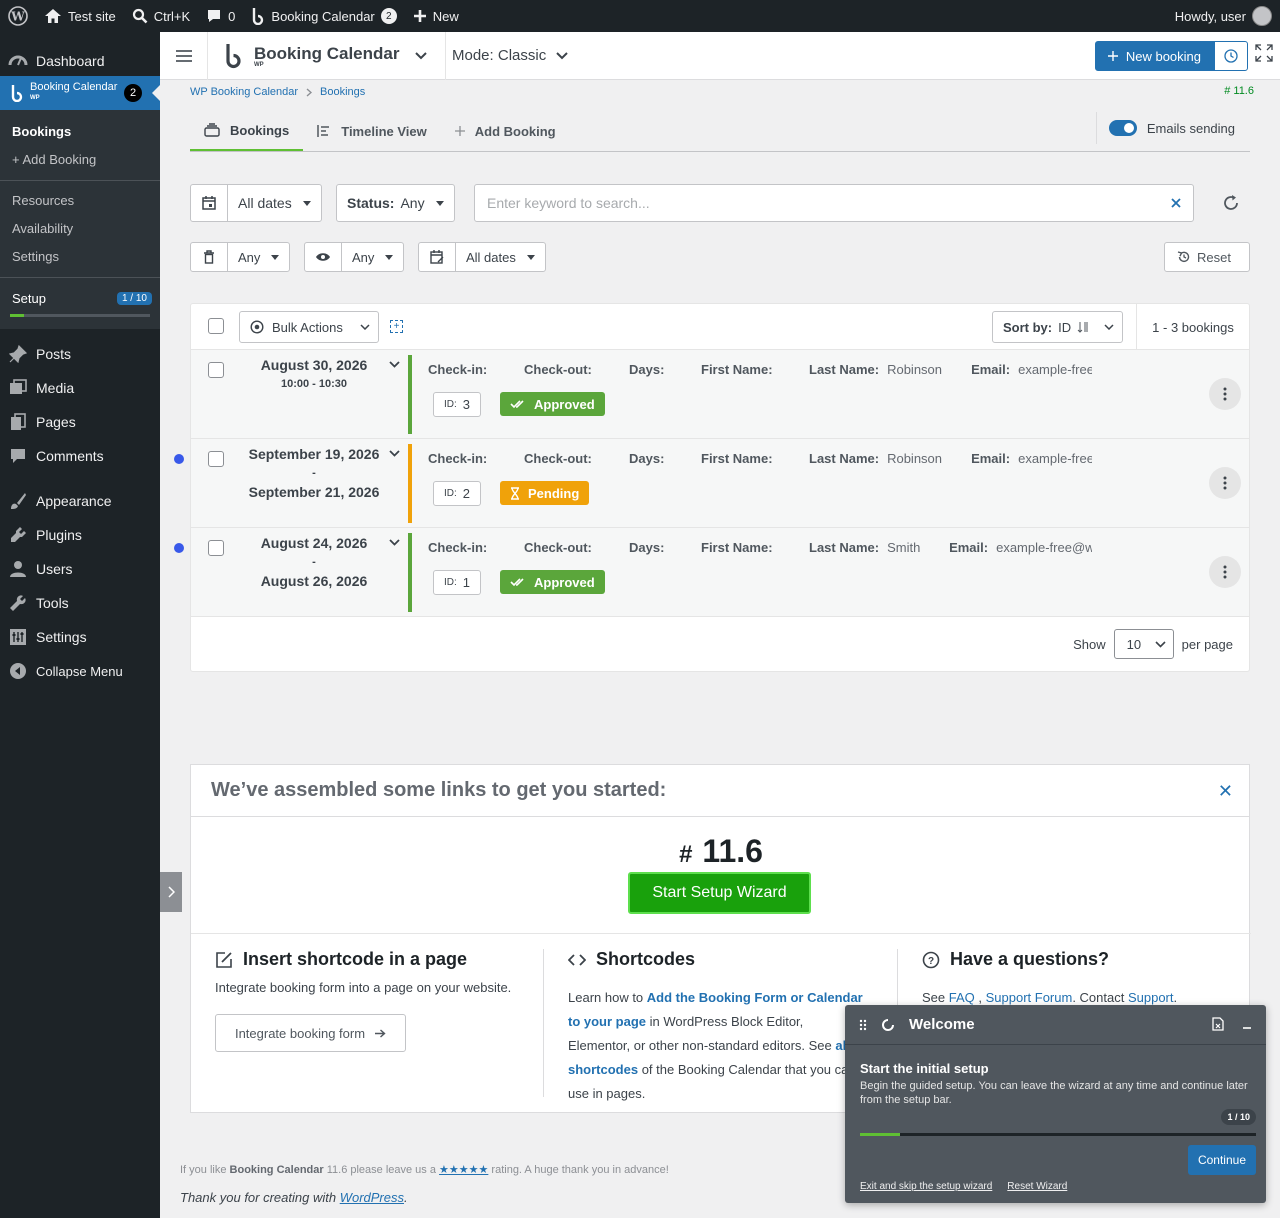 Image resolution: width=1280 pixels, height=1218 pixels. What do you see at coordinates (1122, 128) in the screenshot?
I see `toggle-switch` at bounding box center [1122, 128].